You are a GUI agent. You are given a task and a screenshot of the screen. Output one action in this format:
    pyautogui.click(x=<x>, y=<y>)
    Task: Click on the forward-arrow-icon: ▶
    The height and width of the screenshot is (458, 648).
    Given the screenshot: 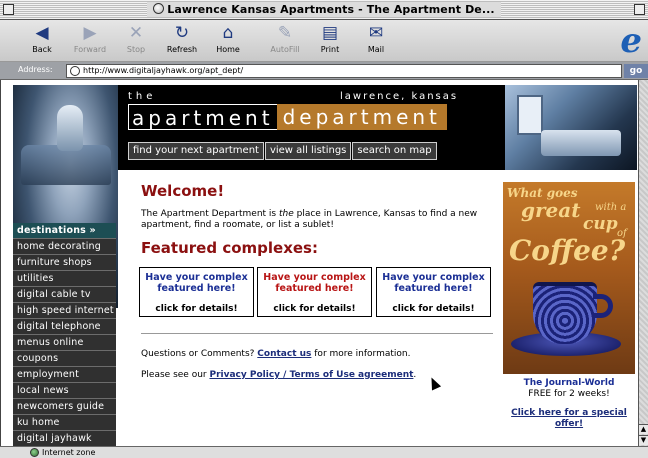 What is the action you would take?
    pyautogui.click(x=90, y=33)
    